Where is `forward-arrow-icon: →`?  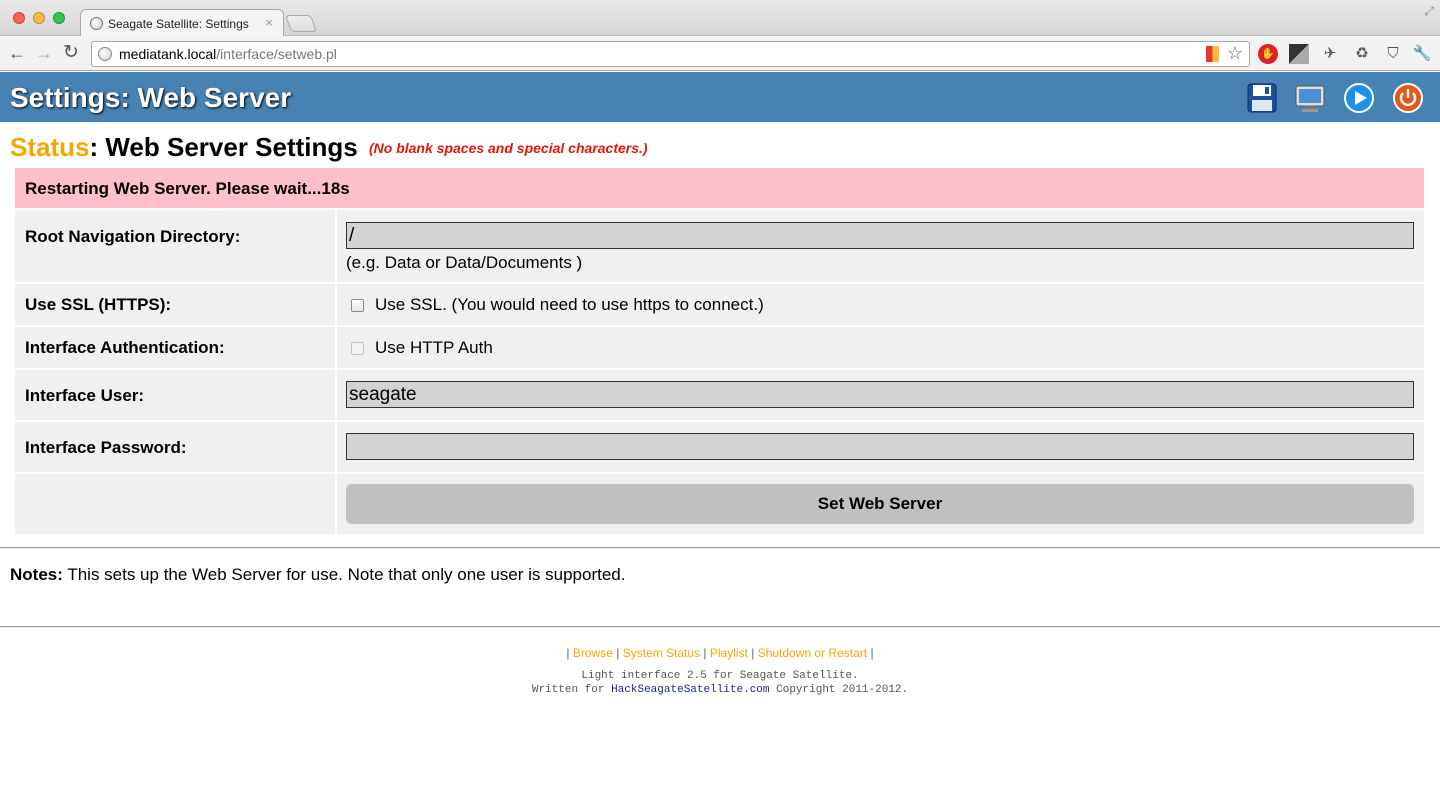
forward-arrow-icon: → is located at coordinates (44, 53).